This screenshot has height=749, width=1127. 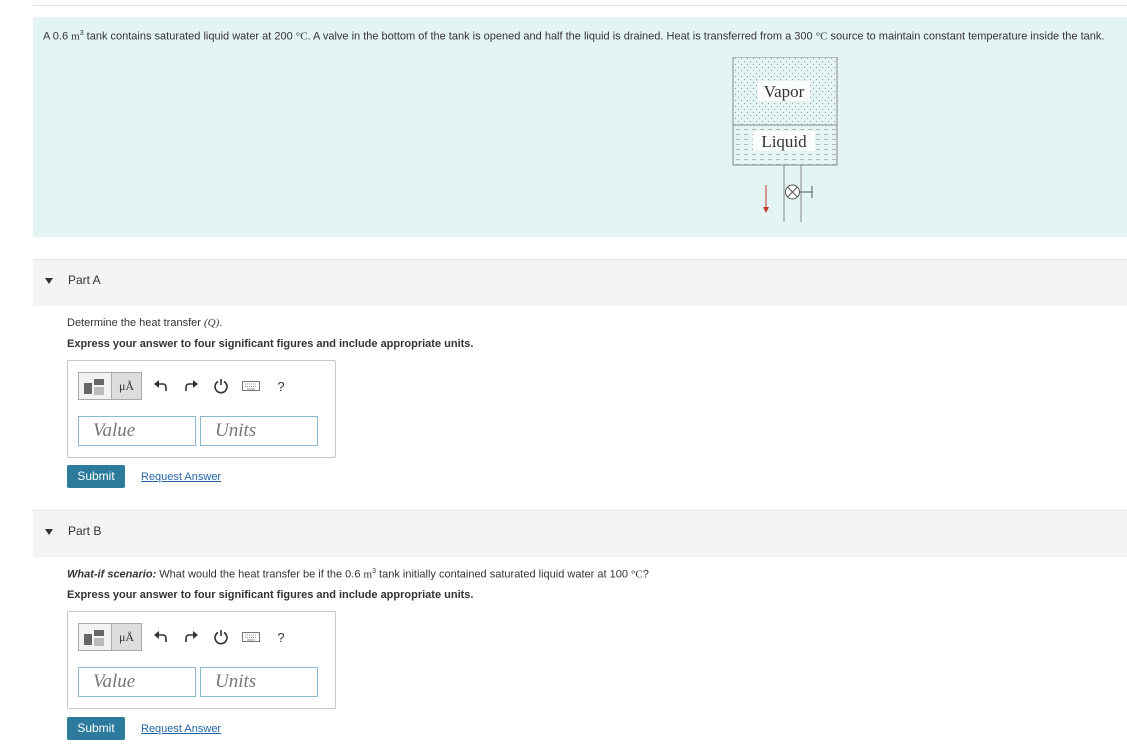 What do you see at coordinates (181, 477) in the screenshot?
I see `part-a-request-answer-link: Request Answer` at bounding box center [181, 477].